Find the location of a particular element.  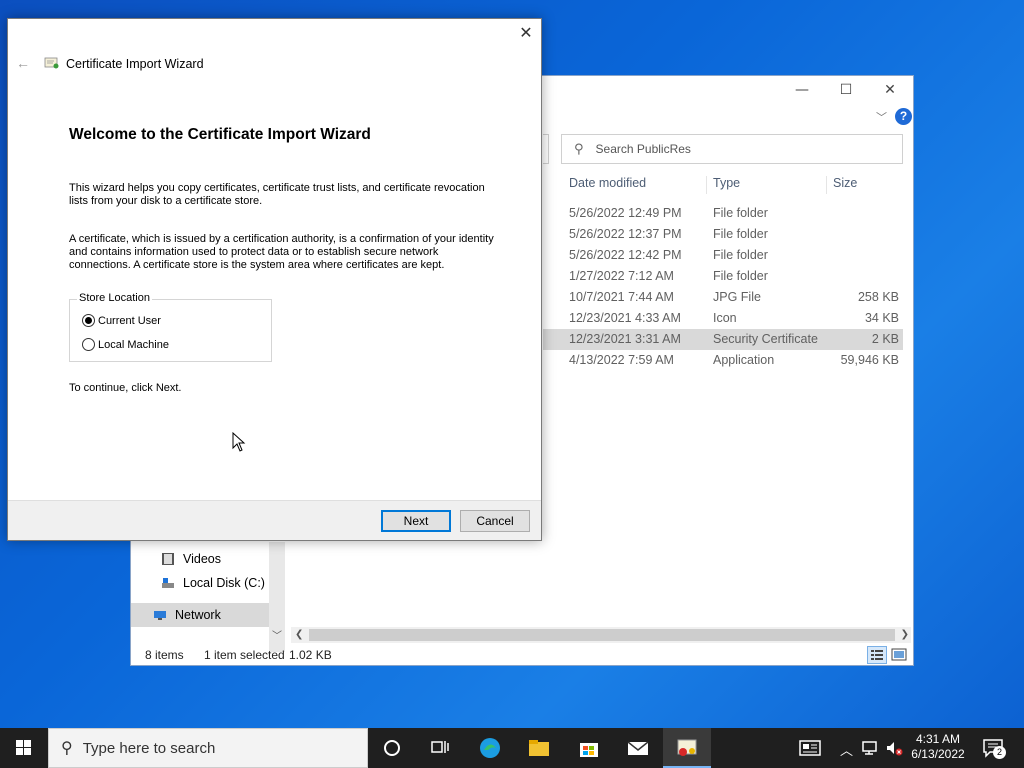

search-input: ⚲ Search PublicRes is located at coordinates (732, 149).